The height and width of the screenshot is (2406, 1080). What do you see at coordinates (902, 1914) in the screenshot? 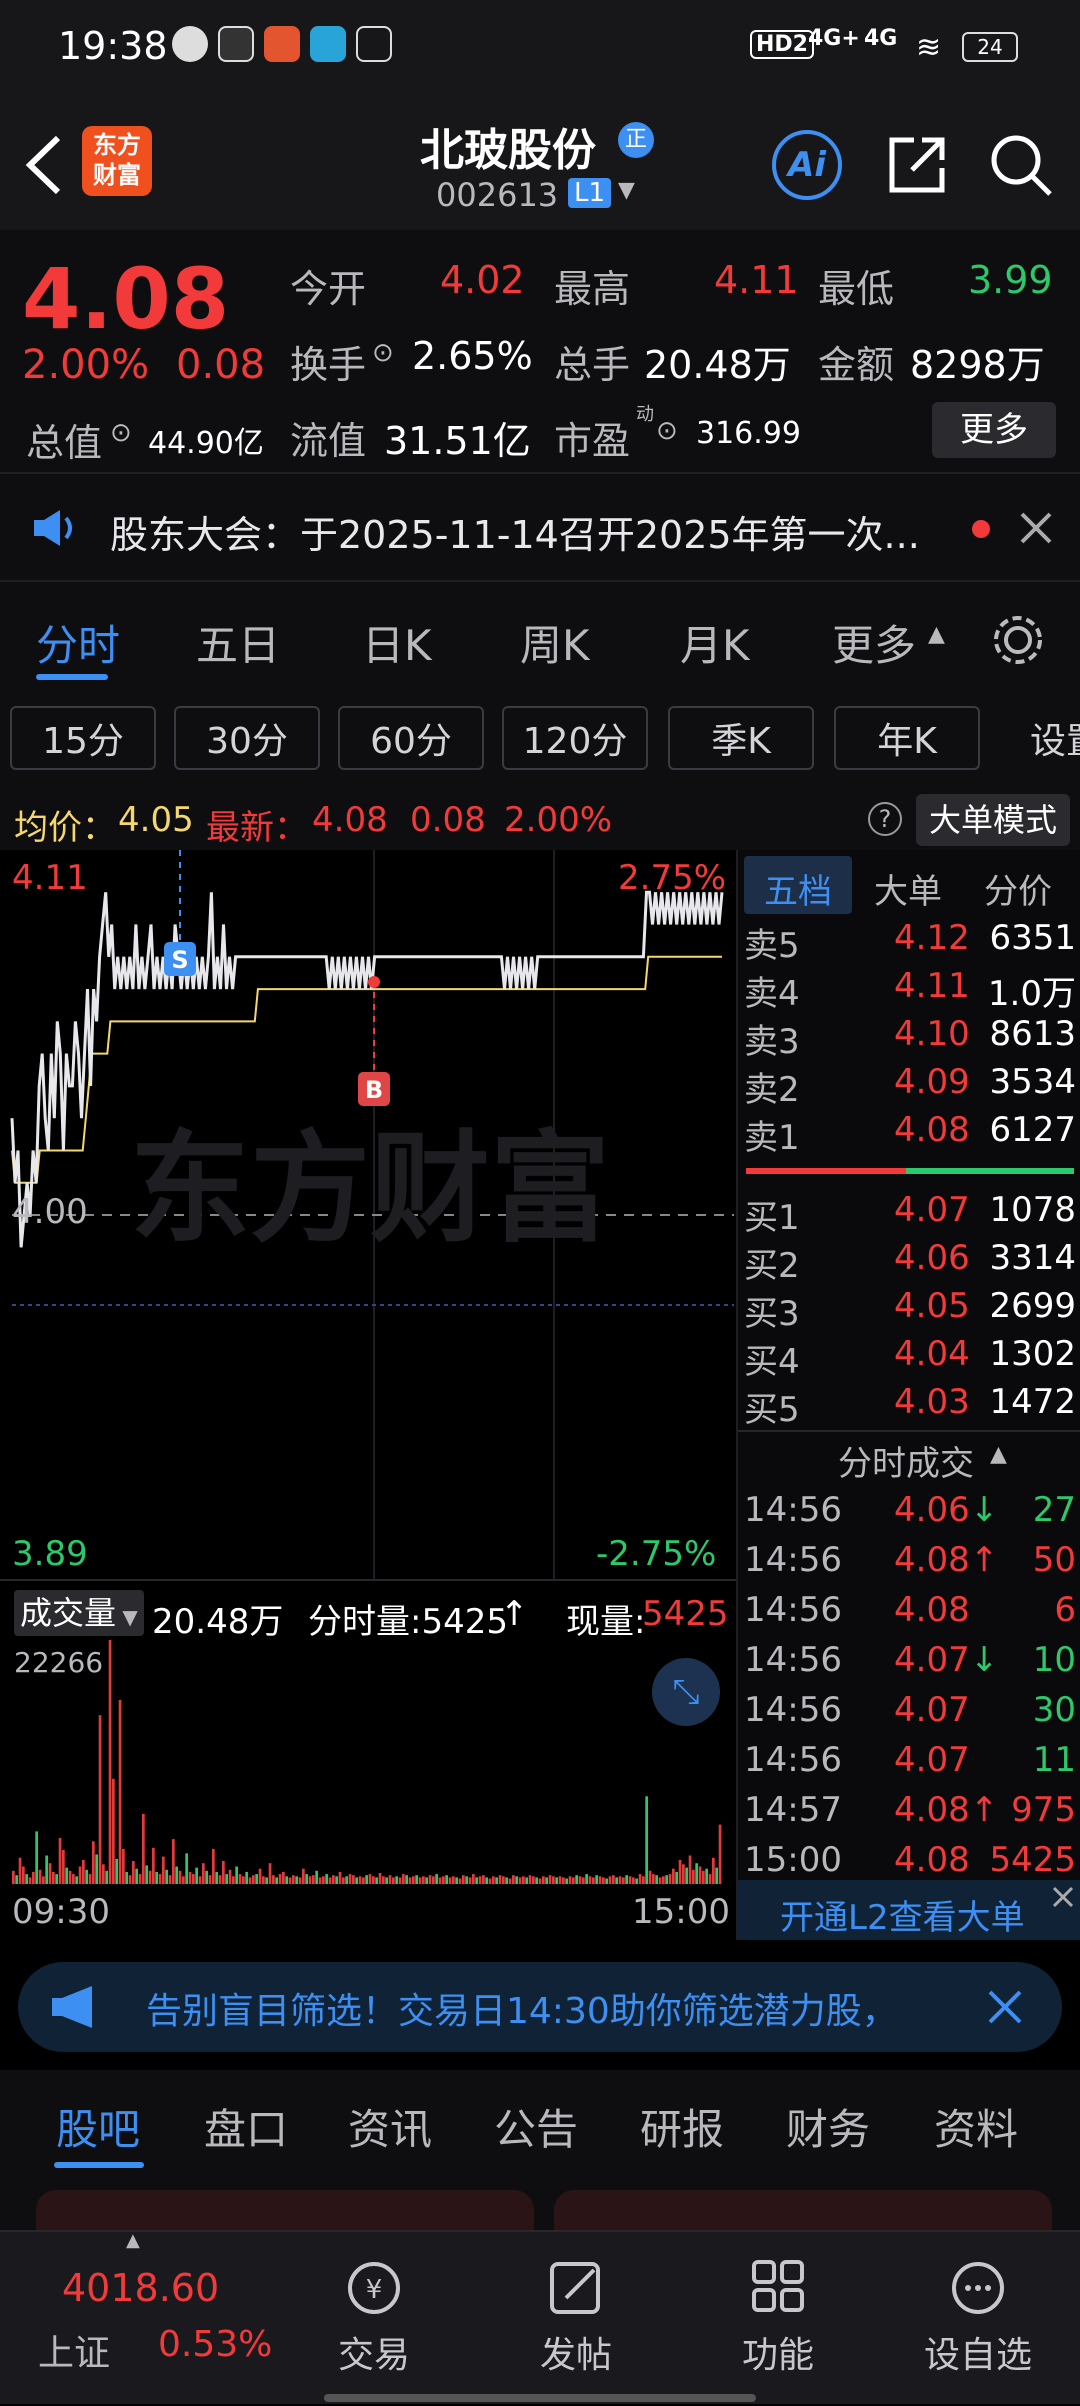
I see `l2-link: 开通L2查看大单` at bounding box center [902, 1914].